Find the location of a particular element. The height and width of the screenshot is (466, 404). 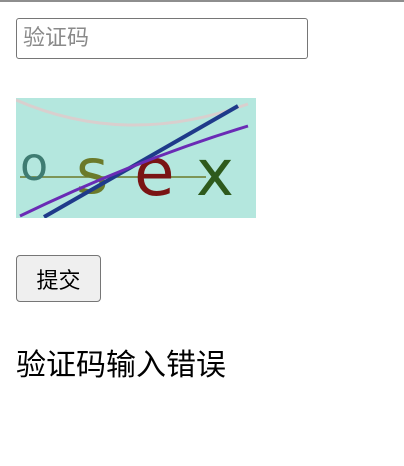

captcha-char: x is located at coordinates (215, 174).